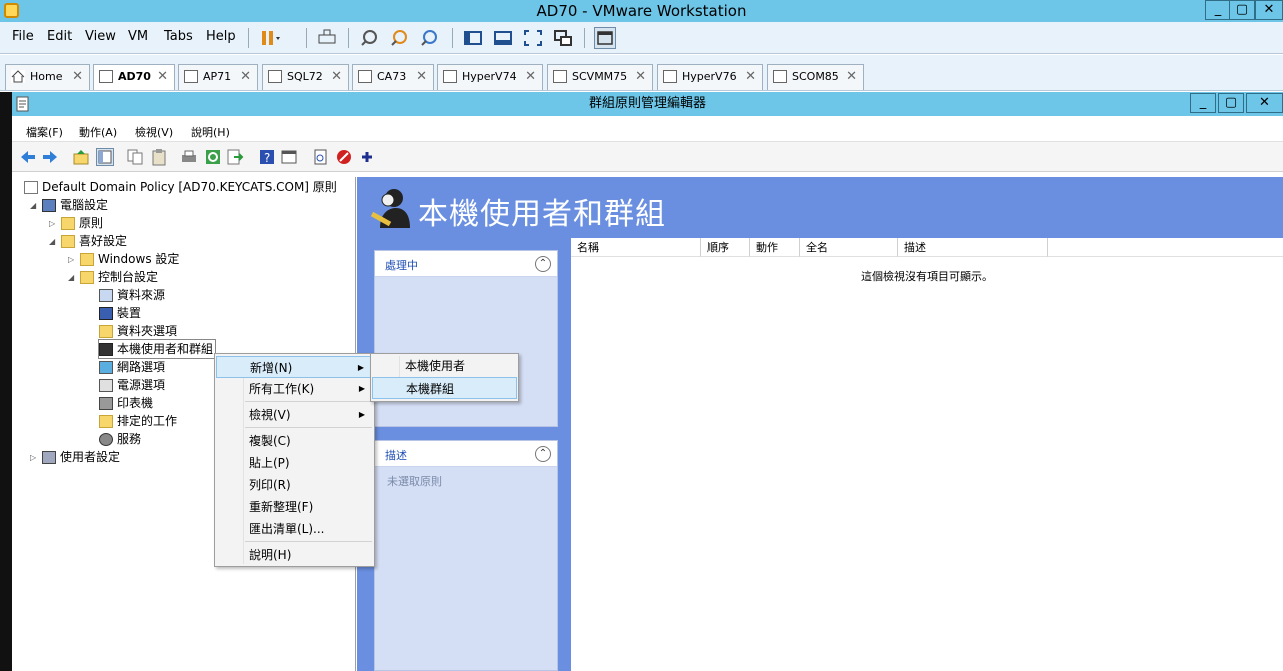  I want to click on column-header-fullname: 全名, so click(849, 247).